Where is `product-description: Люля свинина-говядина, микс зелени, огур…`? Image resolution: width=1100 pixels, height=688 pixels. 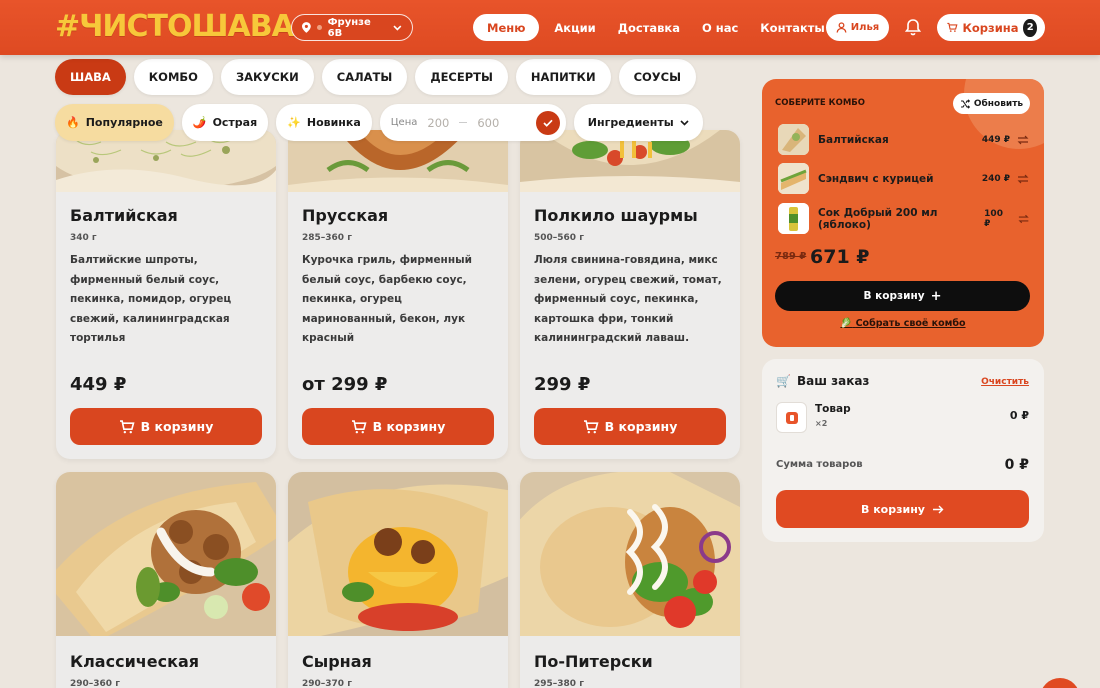
product-description: Люля свинина-говядина, микс зелени, огур… is located at coordinates (628, 299).